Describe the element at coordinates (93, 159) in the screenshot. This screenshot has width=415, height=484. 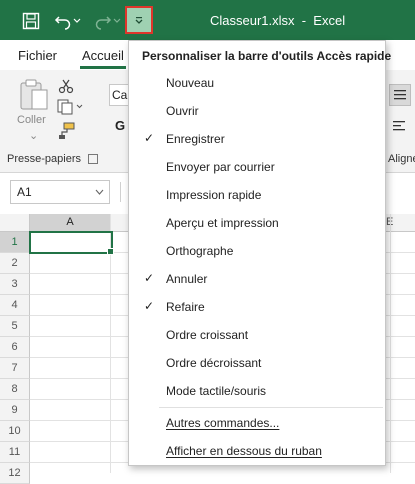
I see `clipboard-launcher-icon` at that location.